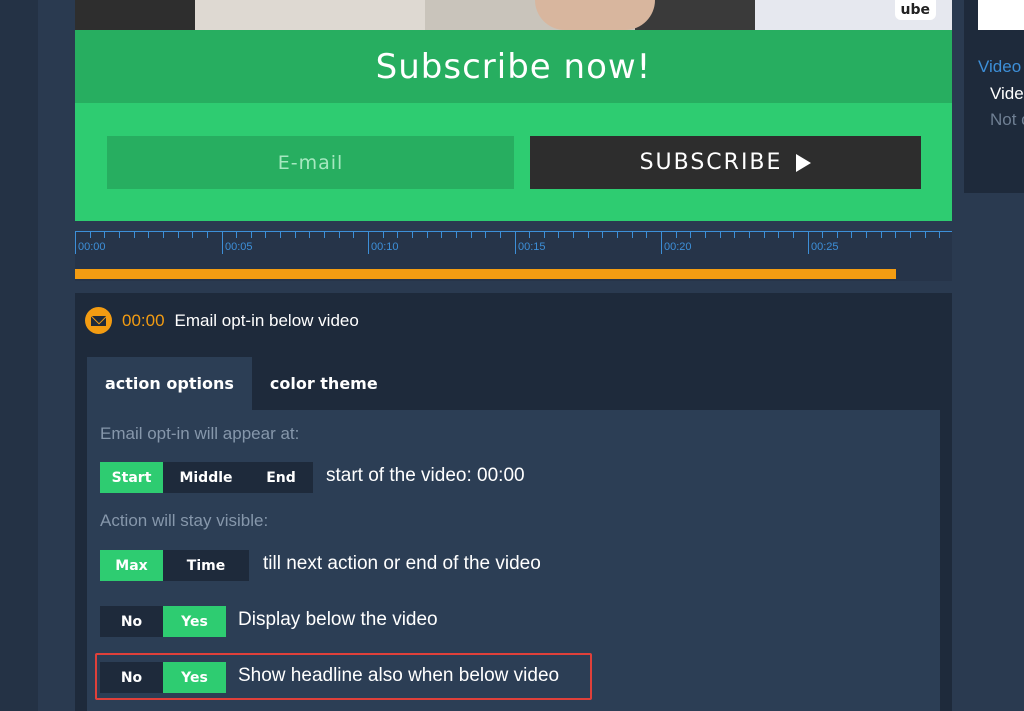  I want to click on sidebar-video-link: Video, so click(999, 67).